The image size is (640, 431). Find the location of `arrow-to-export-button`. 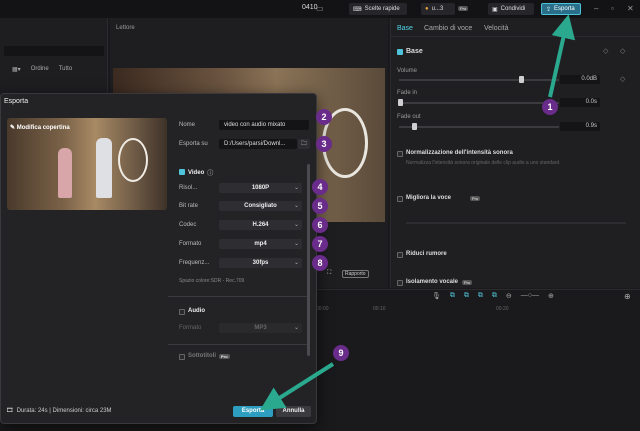

arrow-to-export-button is located at coordinates (297, 386).